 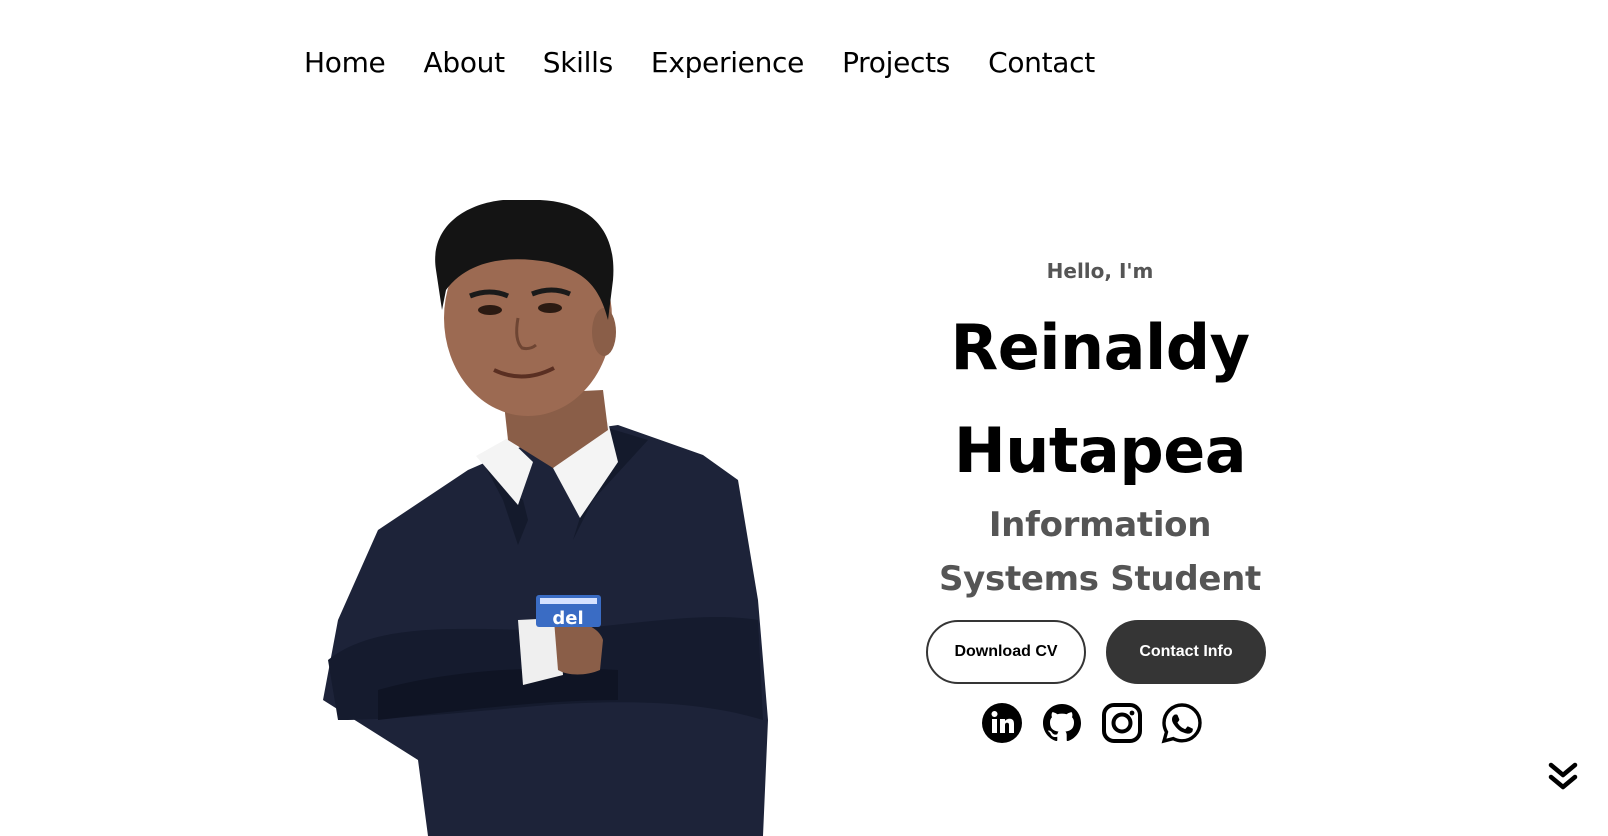 I want to click on nav-home: Home, so click(x=345, y=62).